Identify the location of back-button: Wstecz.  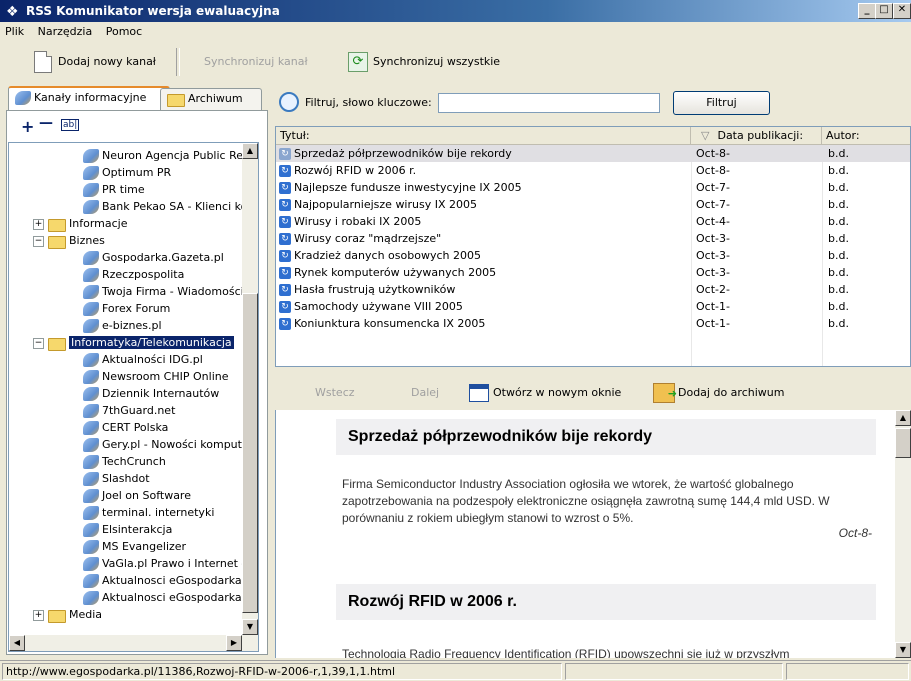
(335, 393).